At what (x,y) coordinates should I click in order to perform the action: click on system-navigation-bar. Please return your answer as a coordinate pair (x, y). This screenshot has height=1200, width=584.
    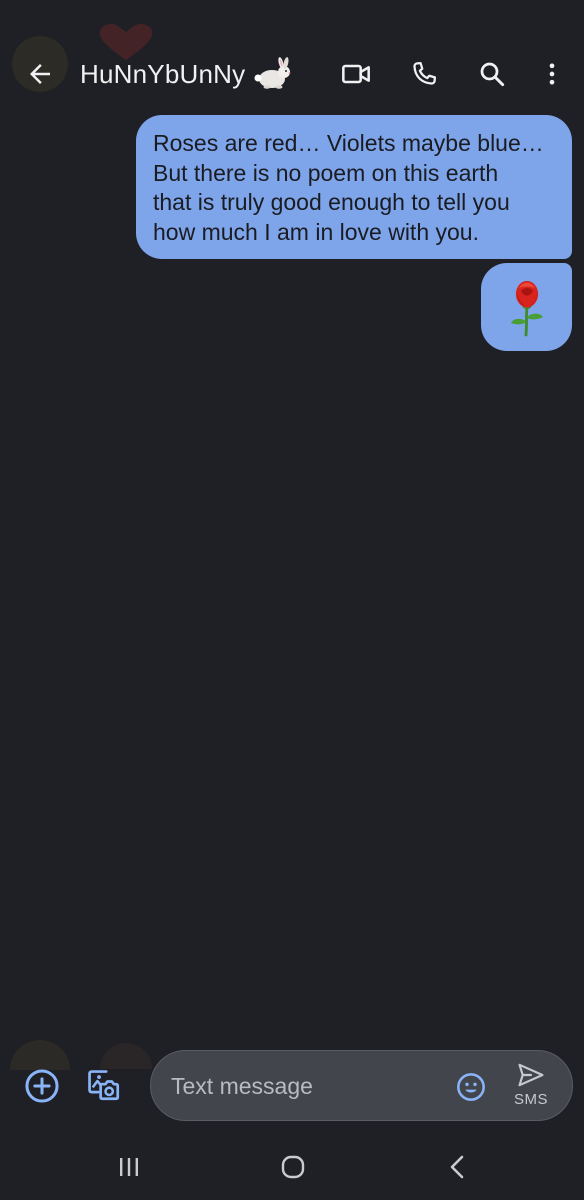
    Looking at the image, I should click on (292, 1170).